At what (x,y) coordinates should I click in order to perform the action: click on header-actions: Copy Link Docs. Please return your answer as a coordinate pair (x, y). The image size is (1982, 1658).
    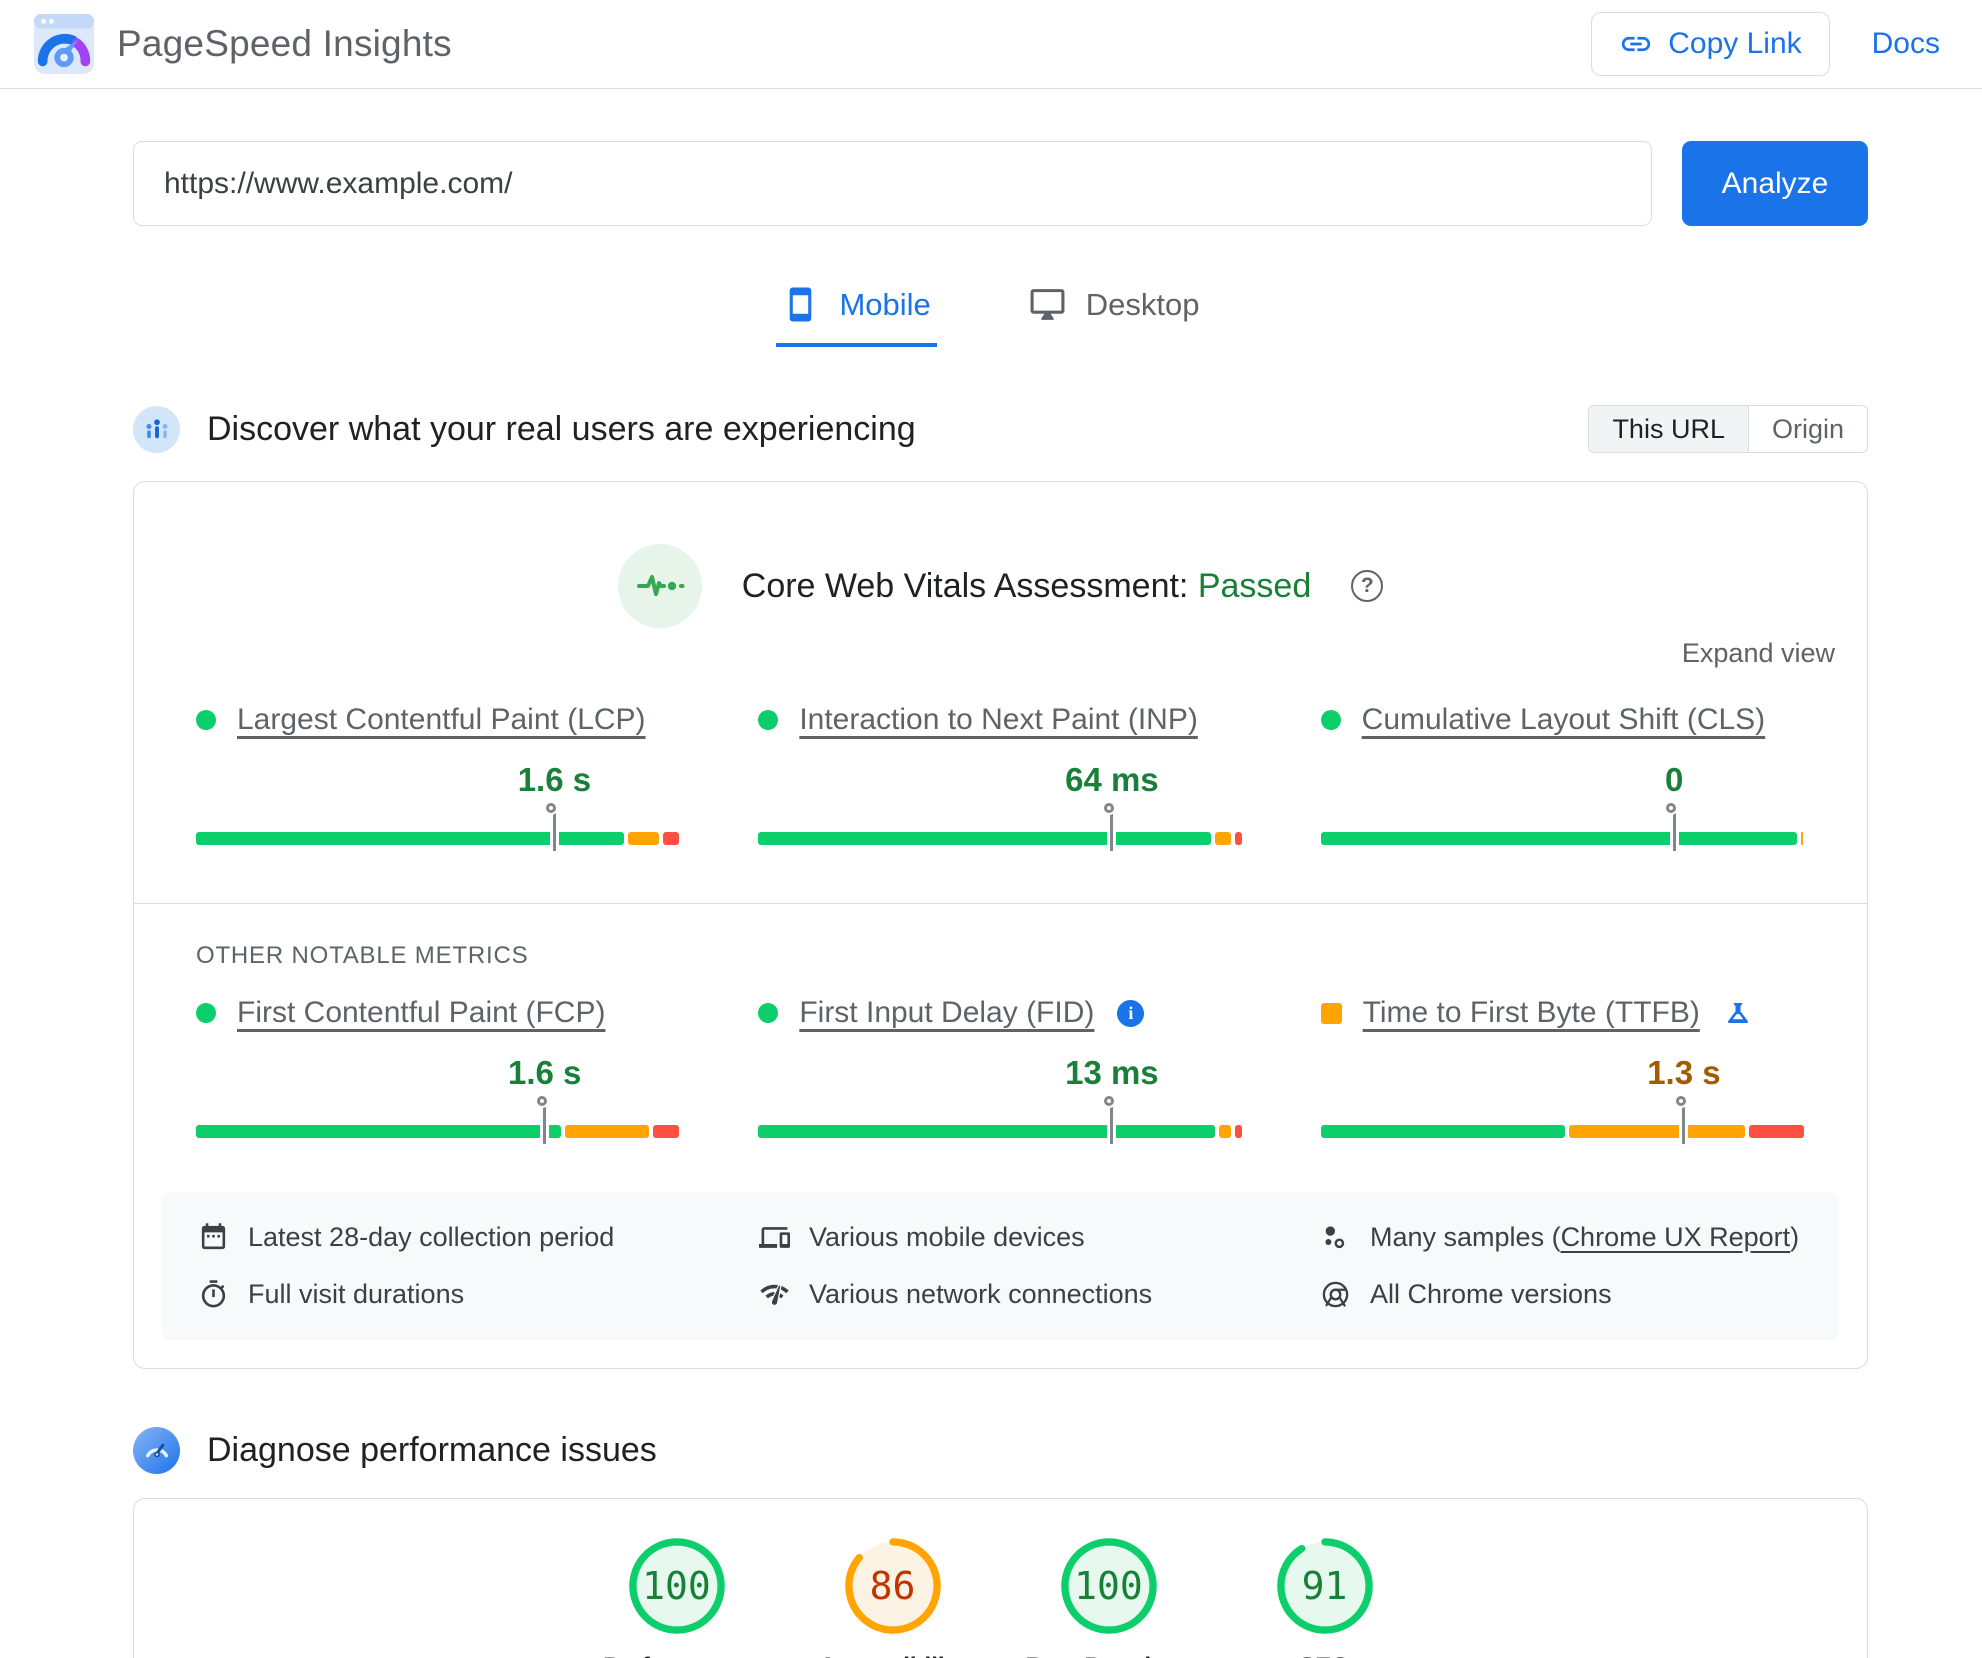
    Looking at the image, I should click on (1768, 44).